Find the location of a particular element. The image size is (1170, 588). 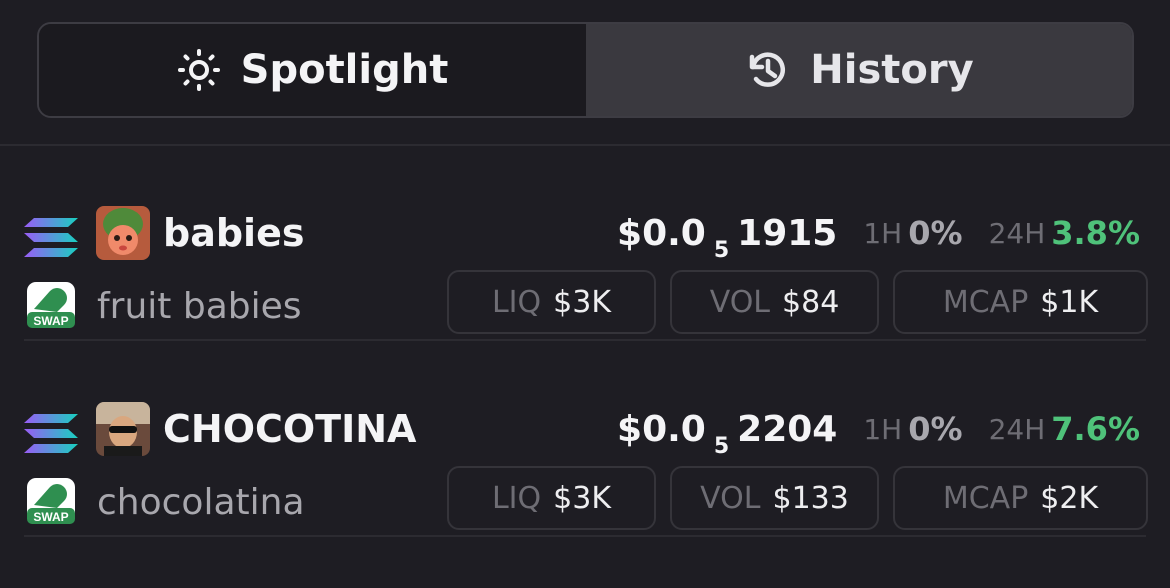

price-line: $0.0 5 1915 1H 0% 24H 3.8% is located at coordinates (878, 234).